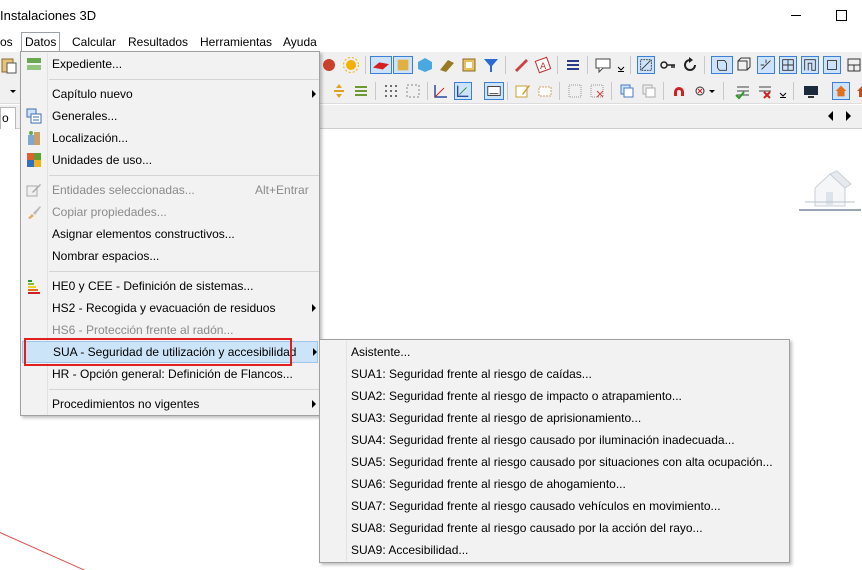 This screenshot has width=862, height=570. I want to click on expediente-icon, so click(34, 64).